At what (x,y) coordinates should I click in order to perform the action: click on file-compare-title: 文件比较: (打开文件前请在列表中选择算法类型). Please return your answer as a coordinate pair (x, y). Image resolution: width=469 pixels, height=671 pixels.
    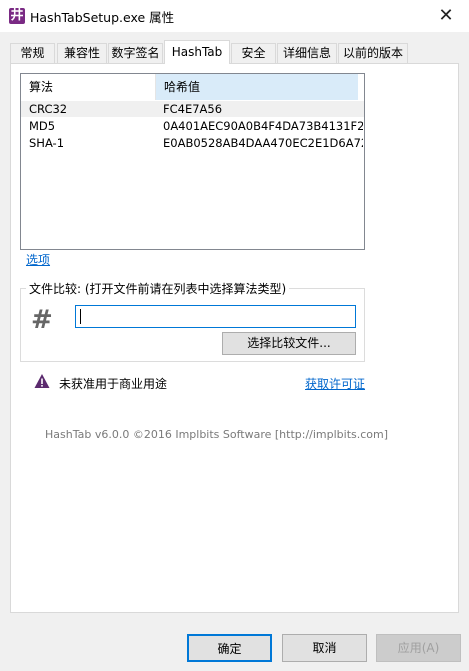
    Looking at the image, I should click on (158, 288).